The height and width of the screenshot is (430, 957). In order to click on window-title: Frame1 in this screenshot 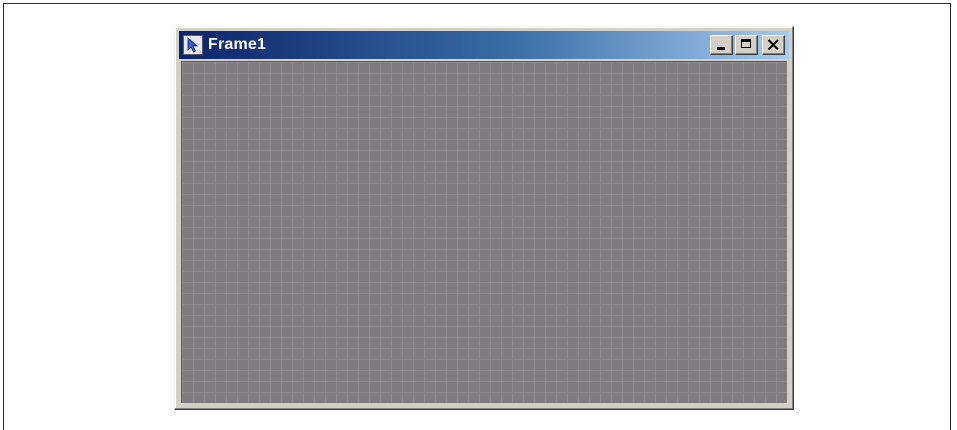, I will do `click(237, 44)`.